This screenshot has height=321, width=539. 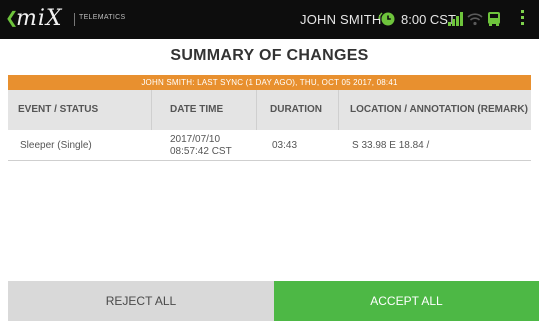 I want to click on column-header-event: EVENT / STATUS, so click(x=58, y=109).